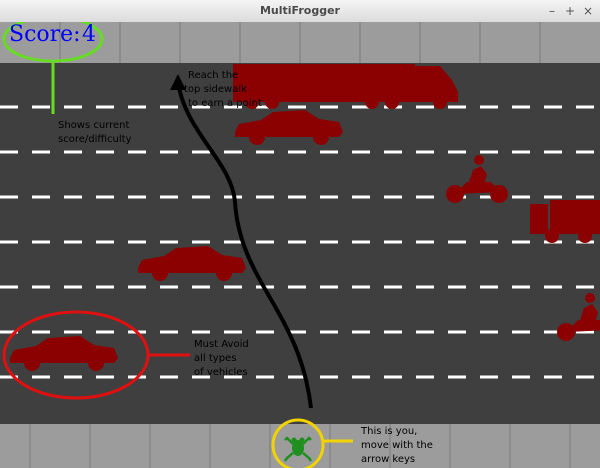  Describe the element at coordinates (397, 445) in the screenshot. I see `player-note-line: move with the` at that location.